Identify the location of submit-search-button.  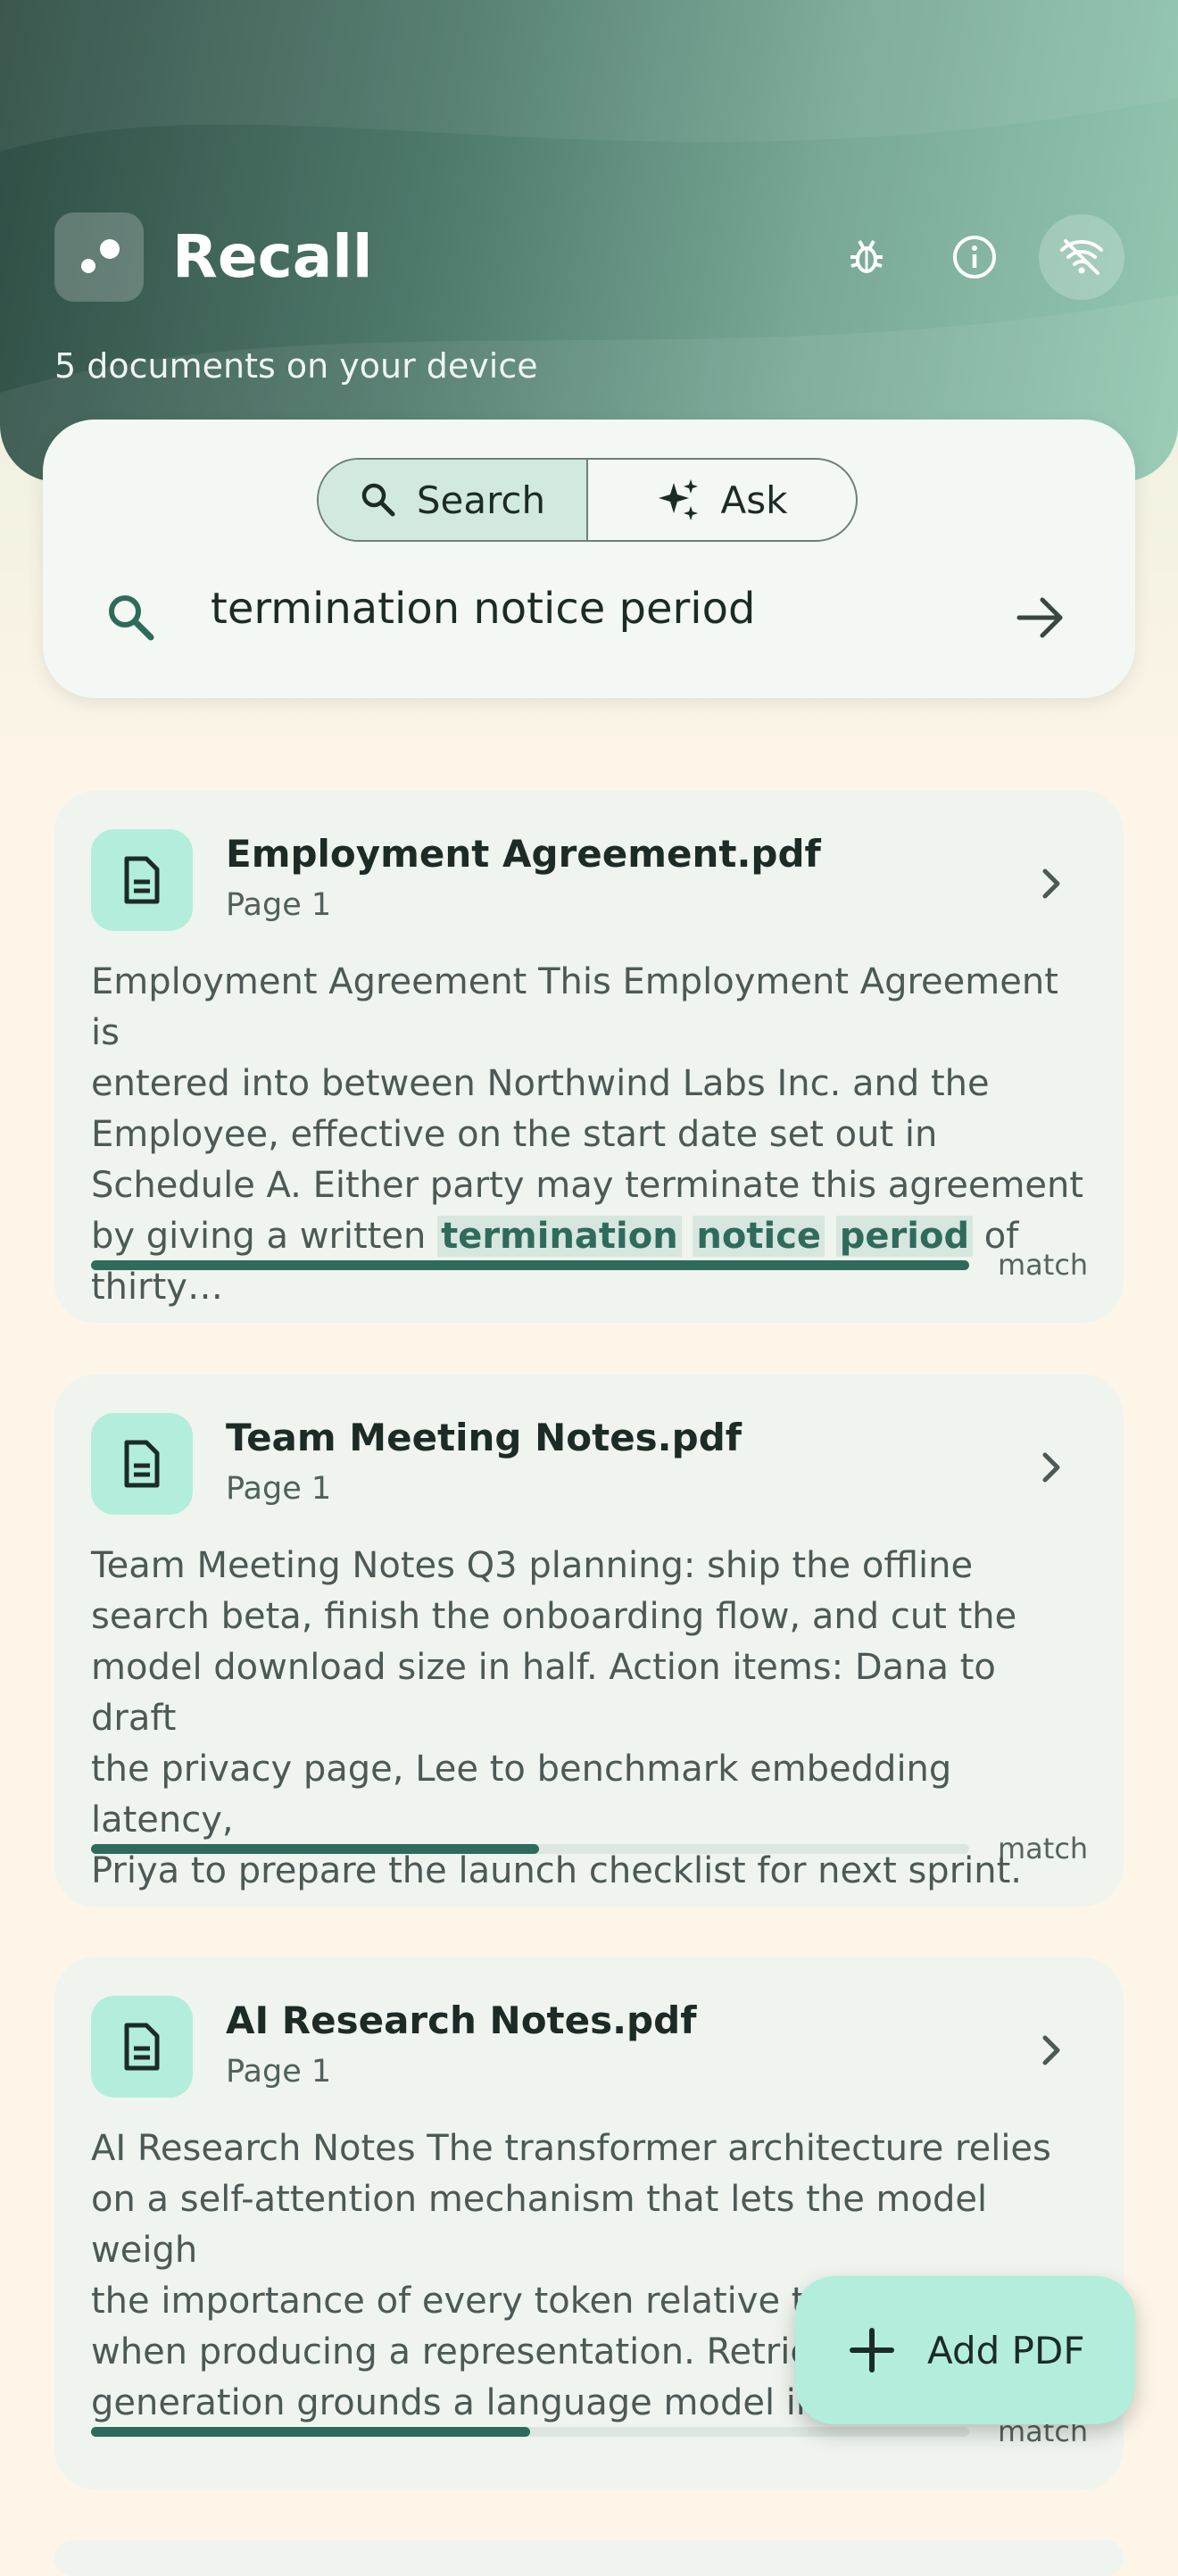
(1040, 619).